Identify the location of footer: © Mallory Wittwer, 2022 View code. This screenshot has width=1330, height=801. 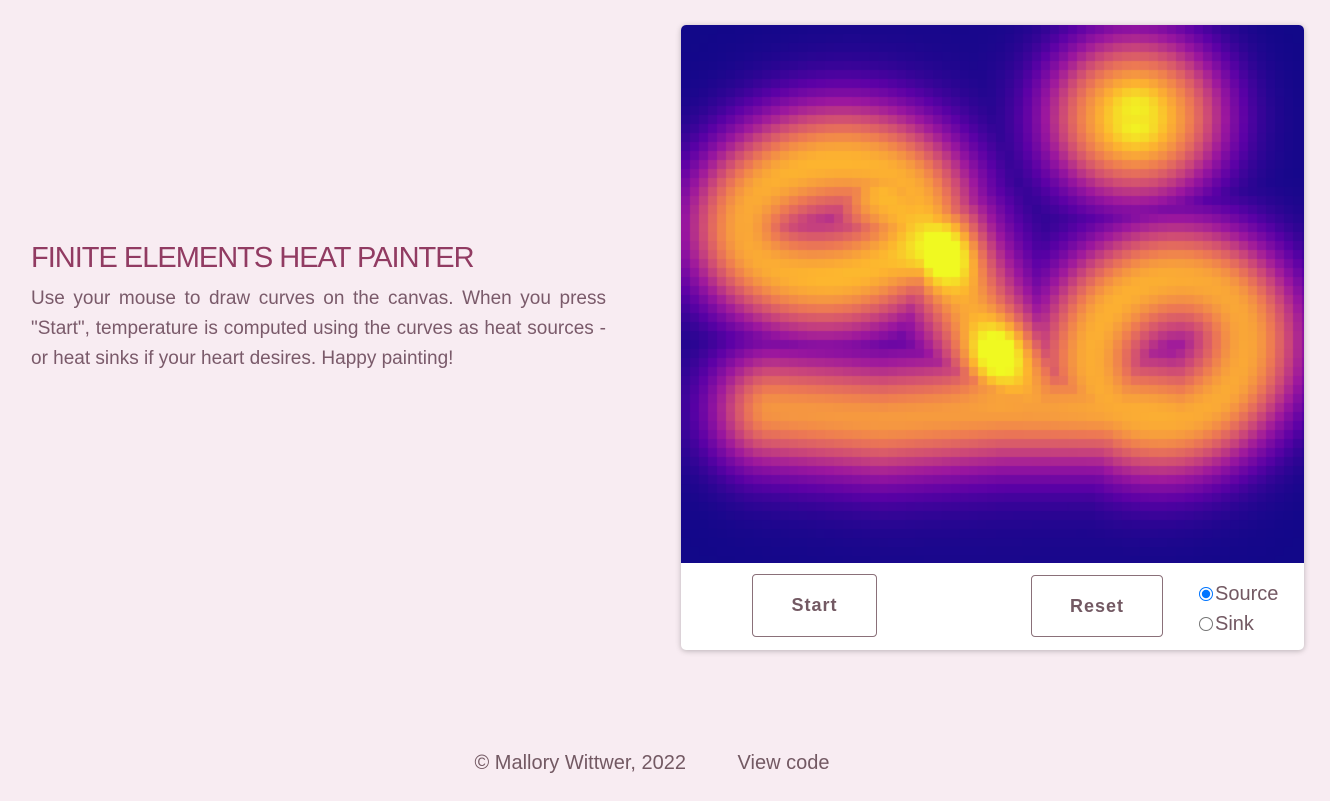
(665, 763).